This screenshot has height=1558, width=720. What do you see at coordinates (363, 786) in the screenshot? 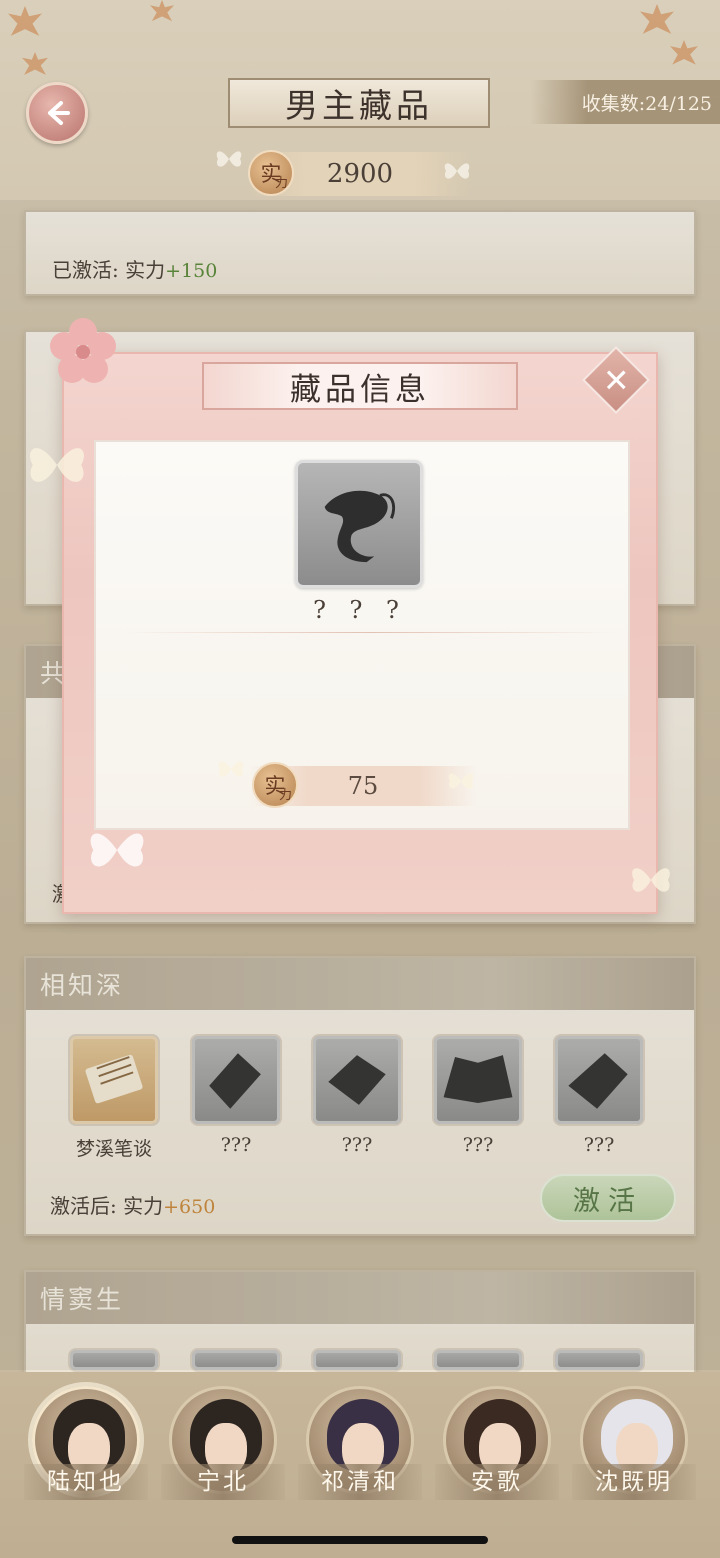
I see `item-power-value: 75` at bounding box center [363, 786].